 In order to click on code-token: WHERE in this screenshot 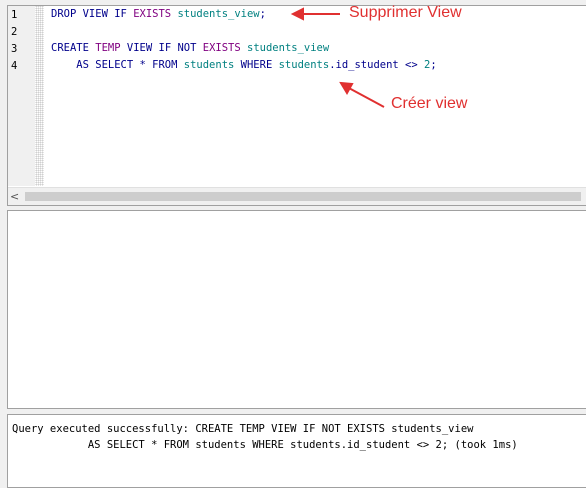, I will do `click(256, 65)`.